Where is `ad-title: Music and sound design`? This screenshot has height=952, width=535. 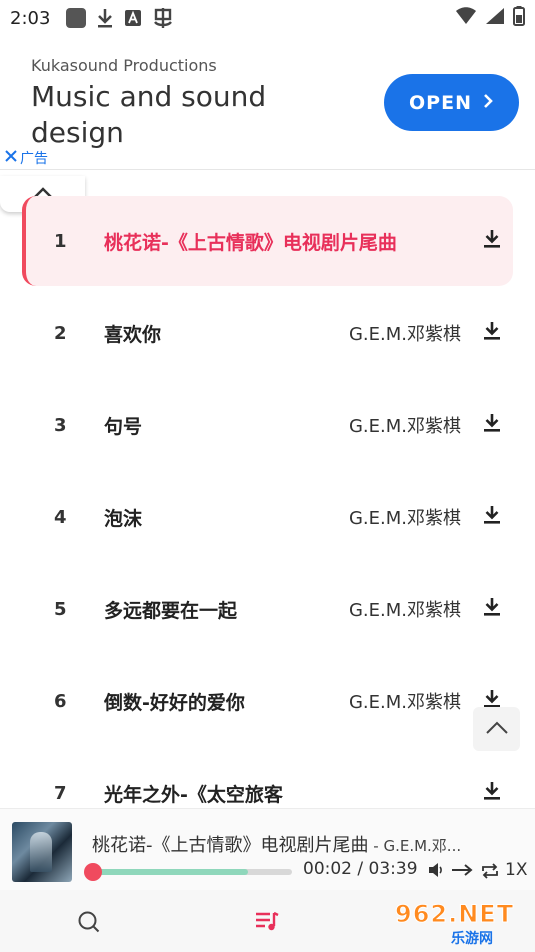
ad-title: Music and sound design is located at coordinates (171, 115).